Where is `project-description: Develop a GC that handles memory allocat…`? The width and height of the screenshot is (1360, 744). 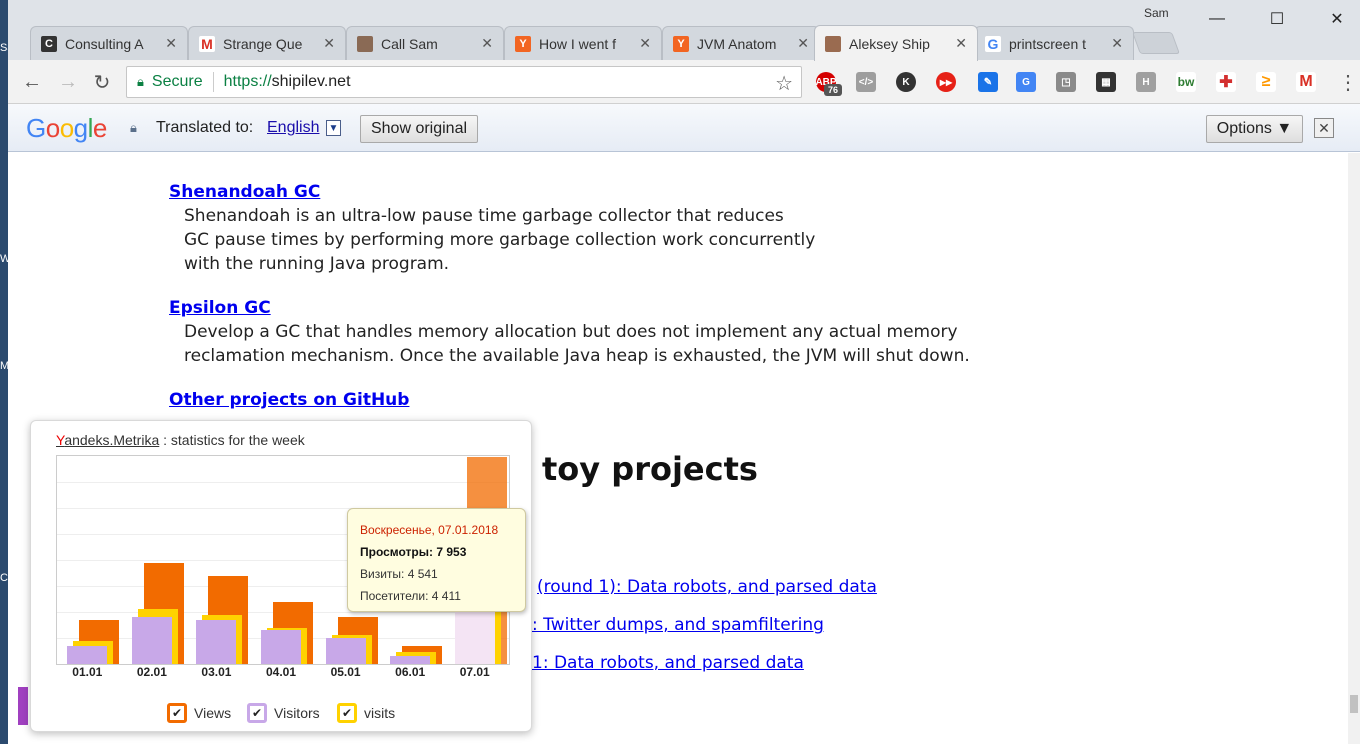
project-description: Develop a GC that handles memory allocat… is located at coordinates (577, 344).